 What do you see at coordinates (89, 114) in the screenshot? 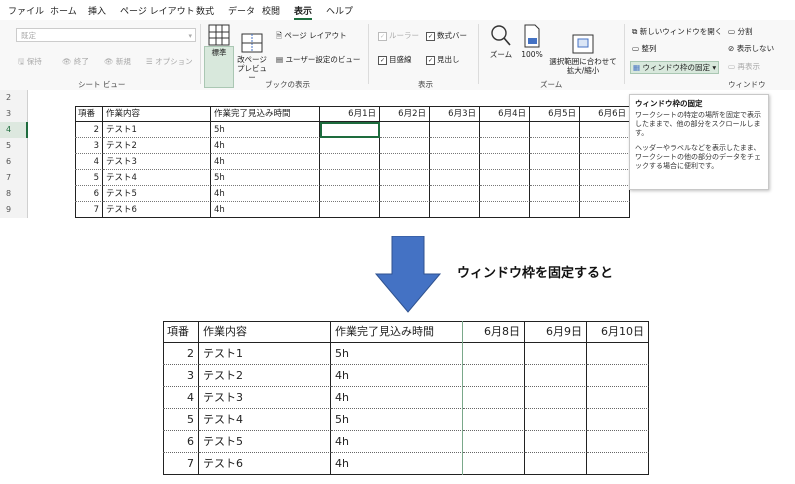
I see `column-header: 項番` at bounding box center [89, 114].